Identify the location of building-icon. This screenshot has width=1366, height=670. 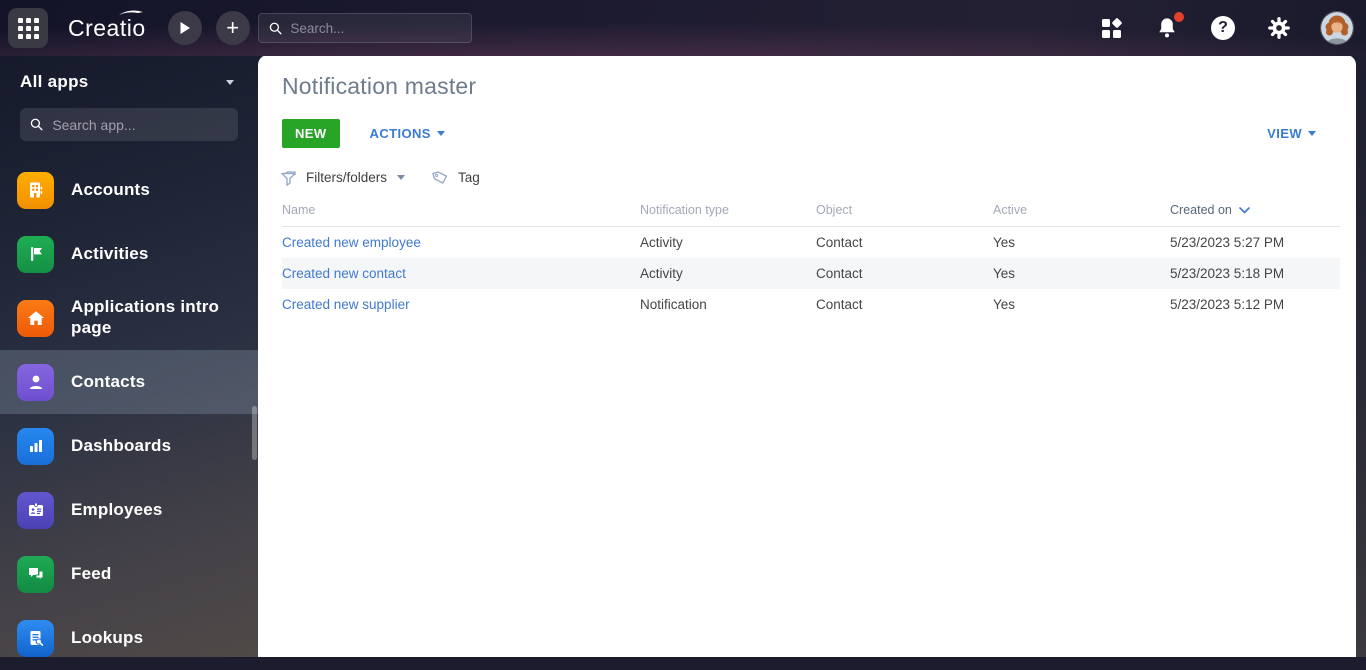
(35, 190).